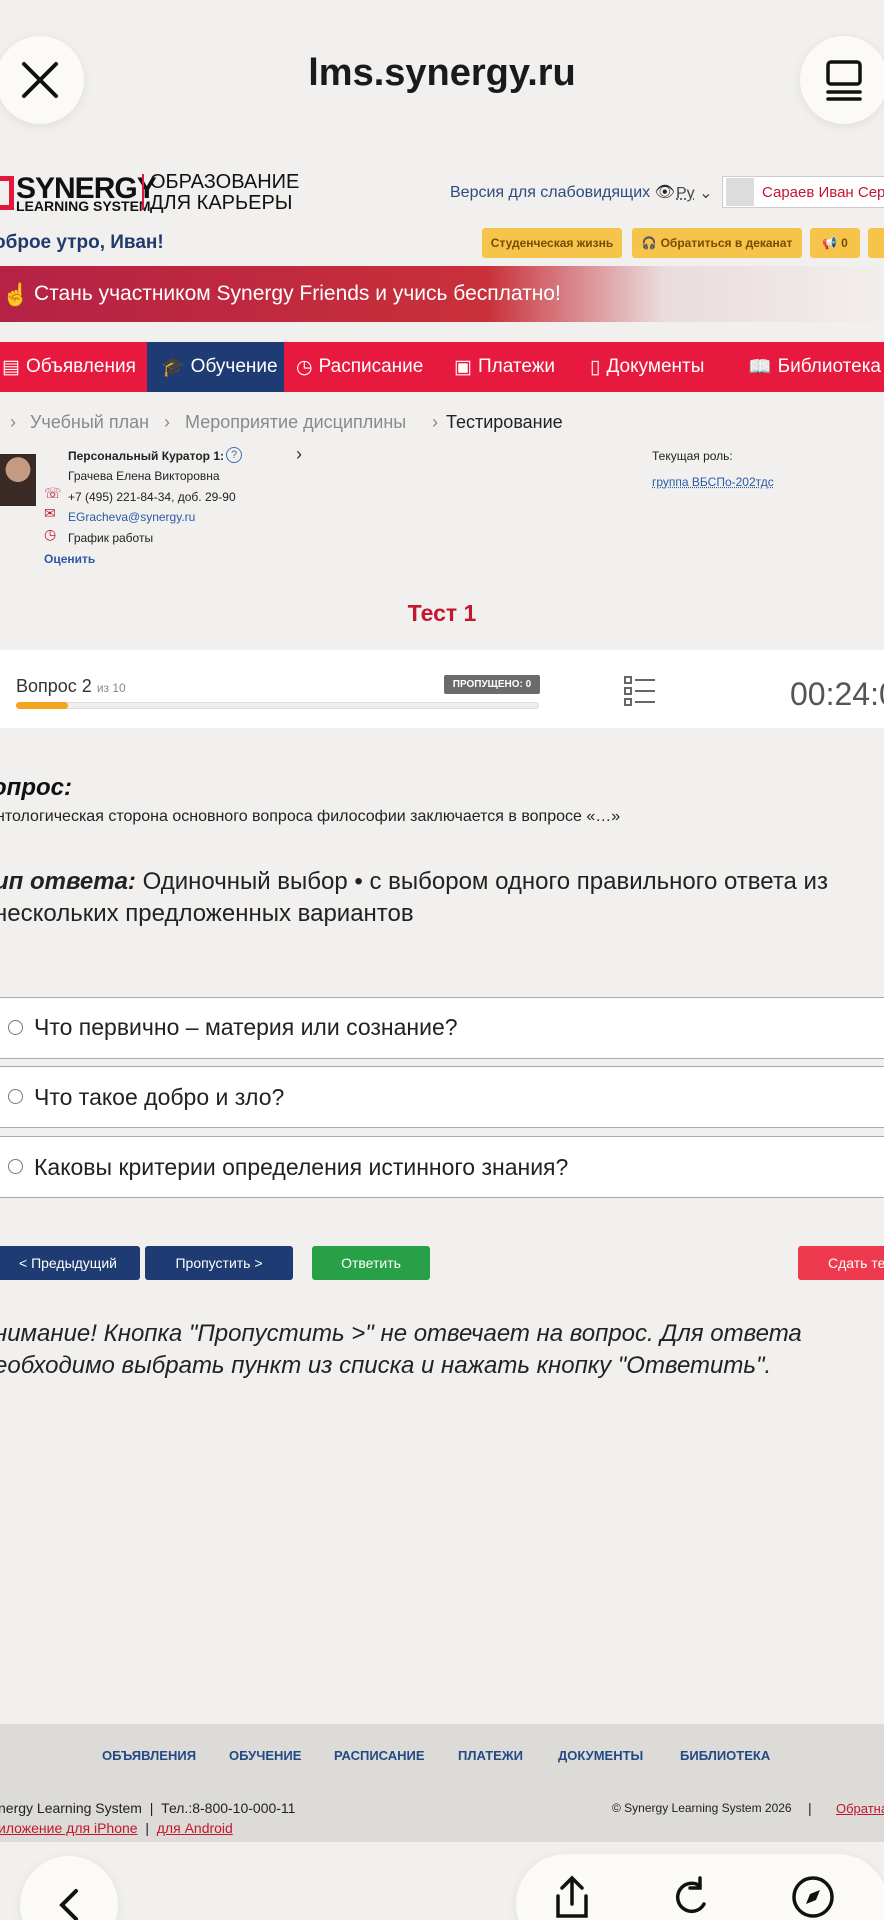 The width and height of the screenshot is (884, 1920). I want to click on logo-tagline: ОБРАЗОВАНИЕ ДЛЯ КАРЬЕРЫ, so click(224, 193).